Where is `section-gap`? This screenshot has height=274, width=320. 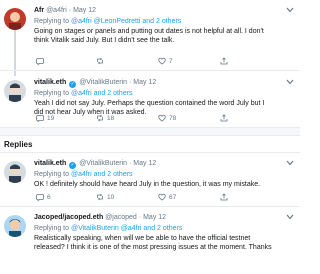 section-gap is located at coordinates (150, 131).